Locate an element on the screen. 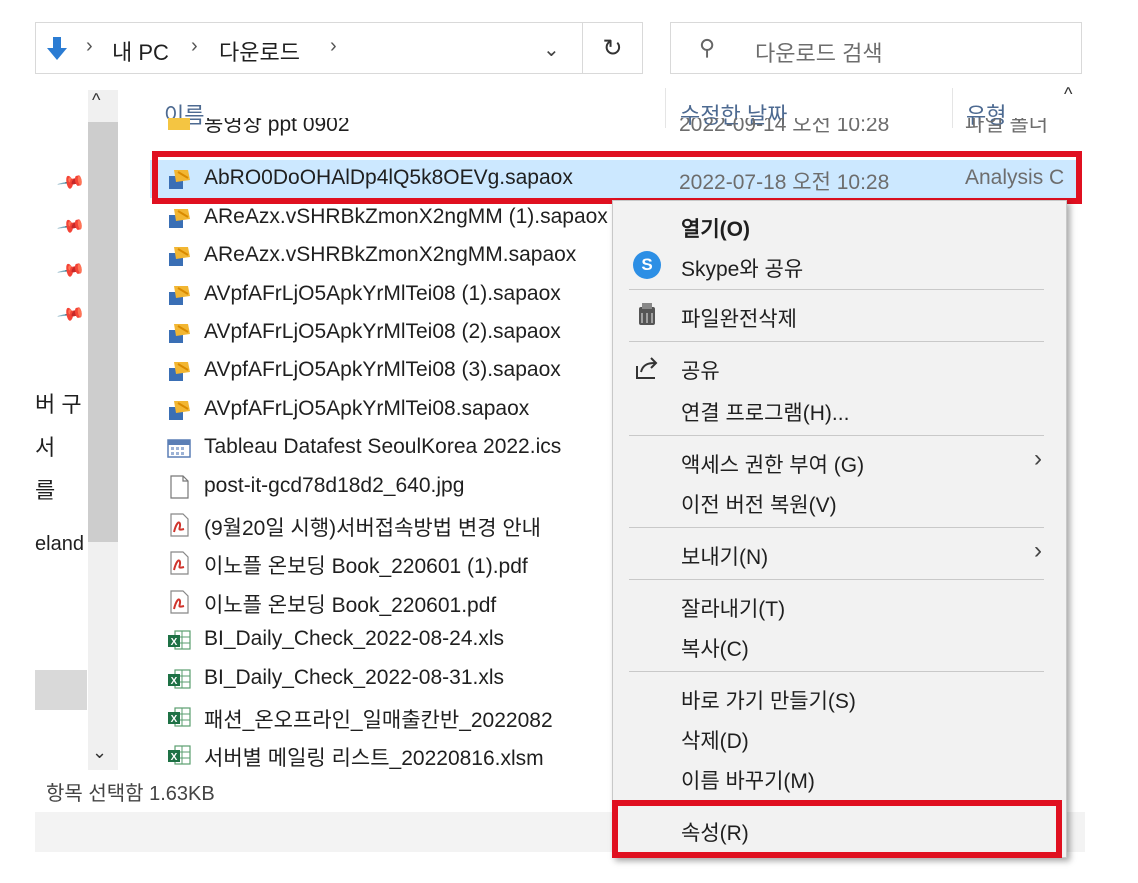  nav-scrollbar-thumb is located at coordinates (103, 332).